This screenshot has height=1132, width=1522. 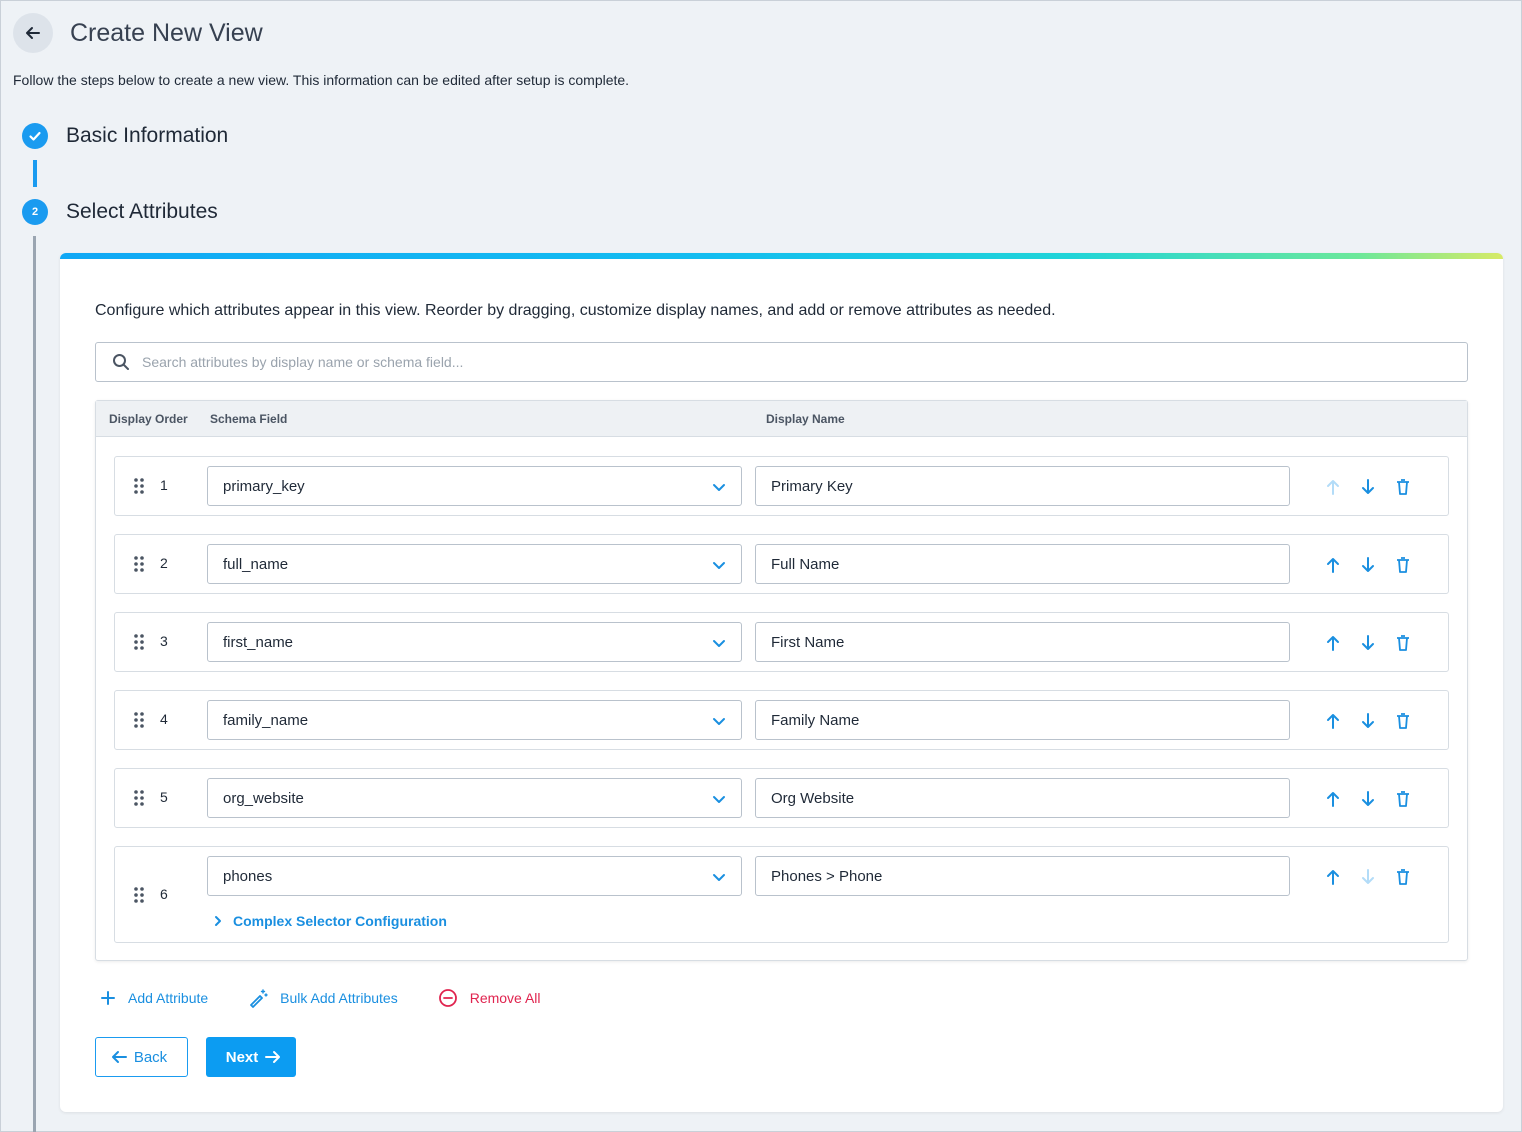 What do you see at coordinates (166, 32) in the screenshot?
I see `page-title: Create New View` at bounding box center [166, 32].